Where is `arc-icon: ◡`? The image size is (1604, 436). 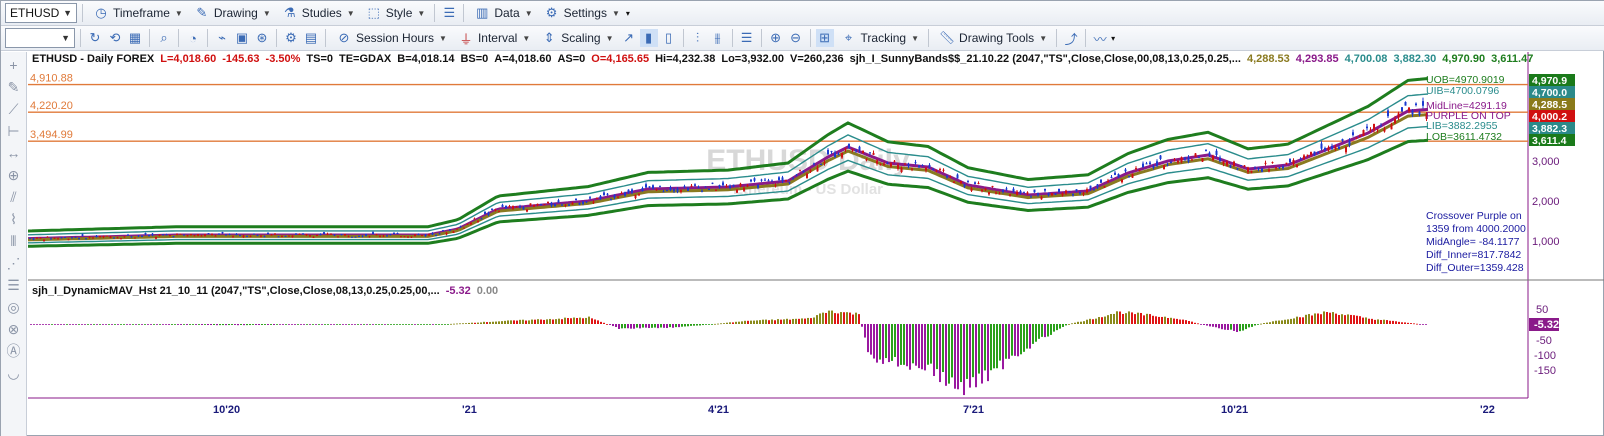 arc-icon: ◡ is located at coordinates (14, 373).